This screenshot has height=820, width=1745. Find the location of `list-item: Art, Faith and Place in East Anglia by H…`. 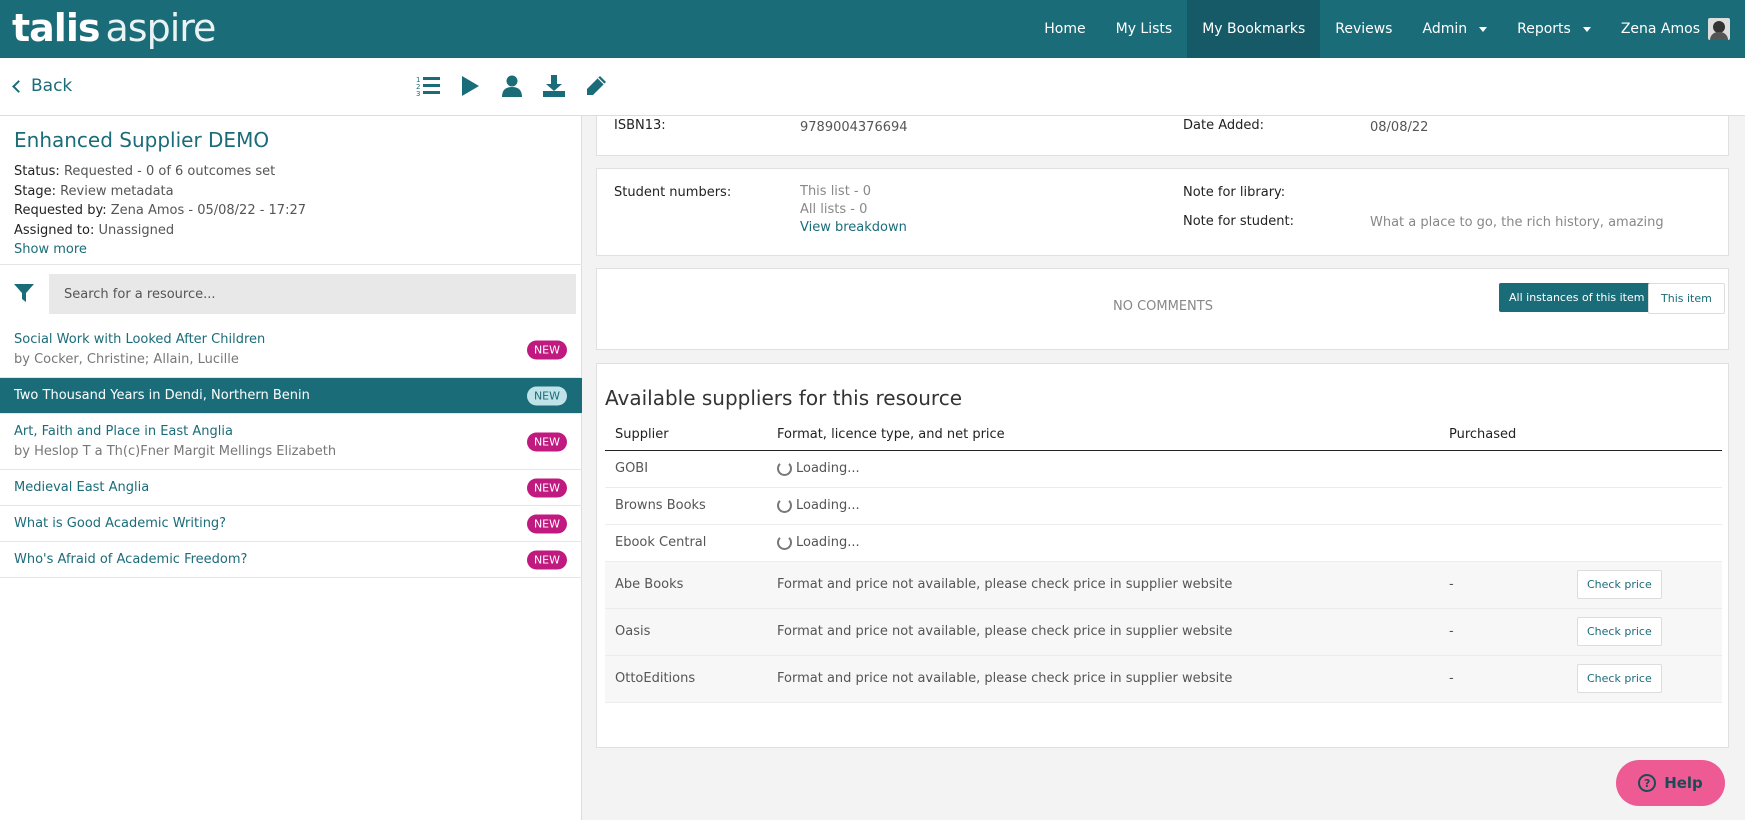

list-item: Art, Faith and Place in East Anglia by H… is located at coordinates (291, 442).